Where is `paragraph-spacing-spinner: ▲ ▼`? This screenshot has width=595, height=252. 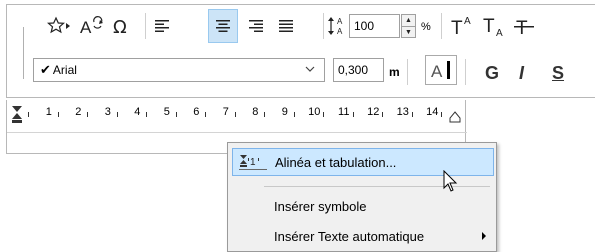 paragraph-spacing-spinner: ▲ ▼ is located at coordinates (408, 26).